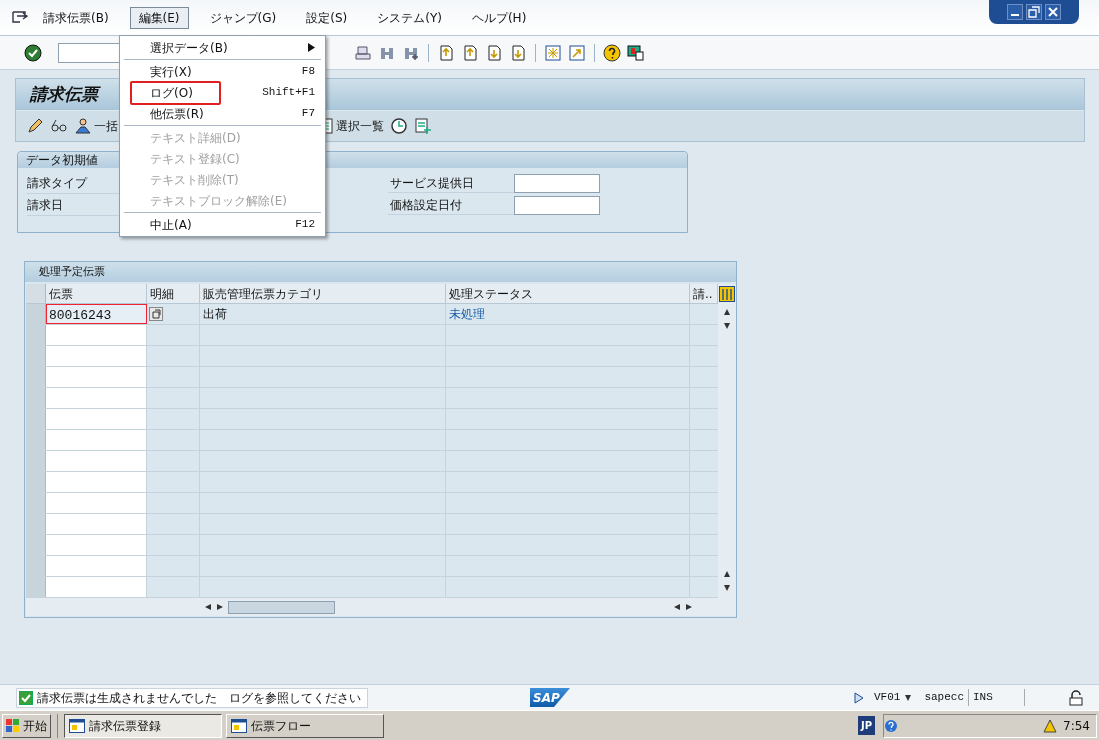 This screenshot has width=1099, height=740. What do you see at coordinates (20, 17) in the screenshot?
I see `menu-icon` at bounding box center [20, 17].